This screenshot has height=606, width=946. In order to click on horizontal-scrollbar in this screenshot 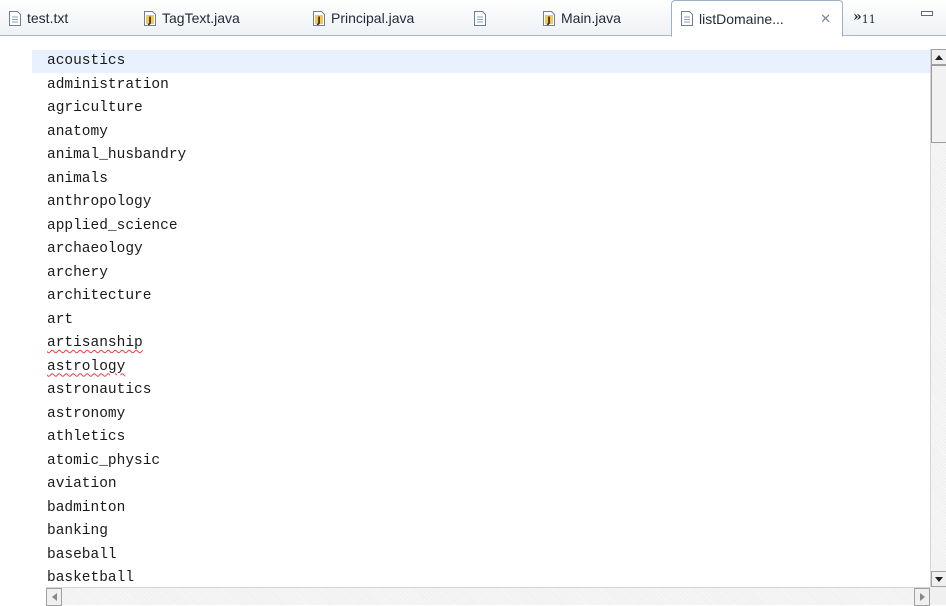, I will do `click(488, 596)`.